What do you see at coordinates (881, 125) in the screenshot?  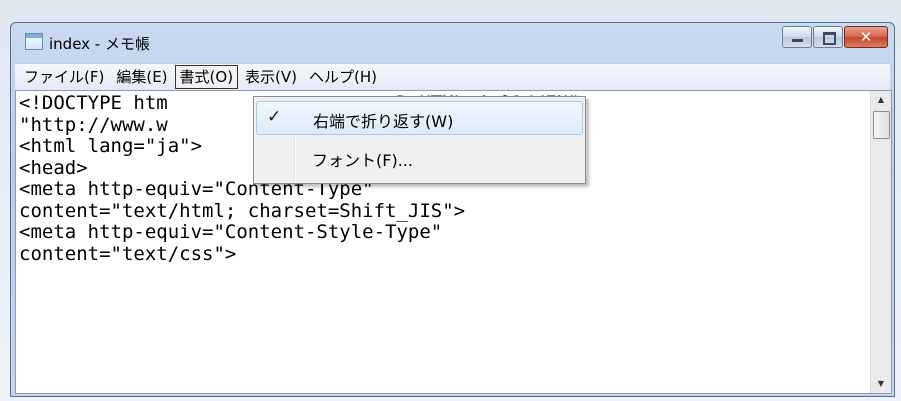 I see `scrollbar-thumb` at bounding box center [881, 125].